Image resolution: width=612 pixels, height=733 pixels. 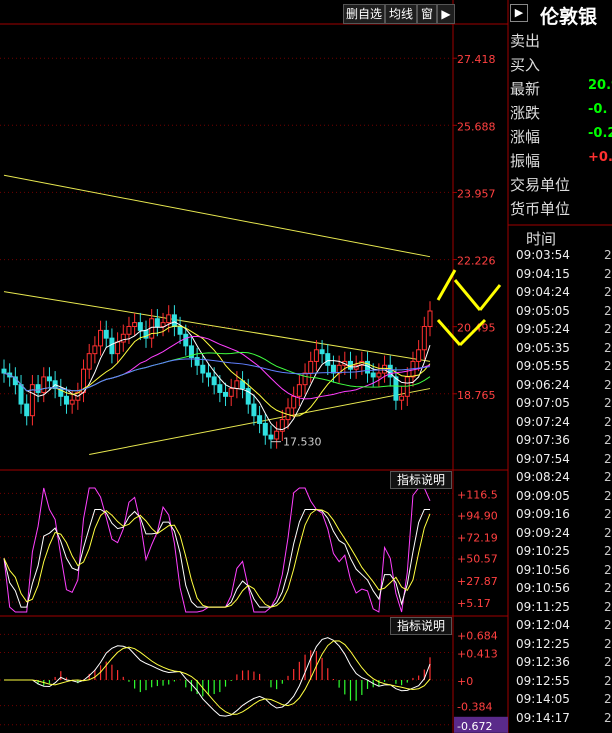 What do you see at coordinates (560, 424) in the screenshot?
I see `trade-row: 09:07:24 2` at bounding box center [560, 424].